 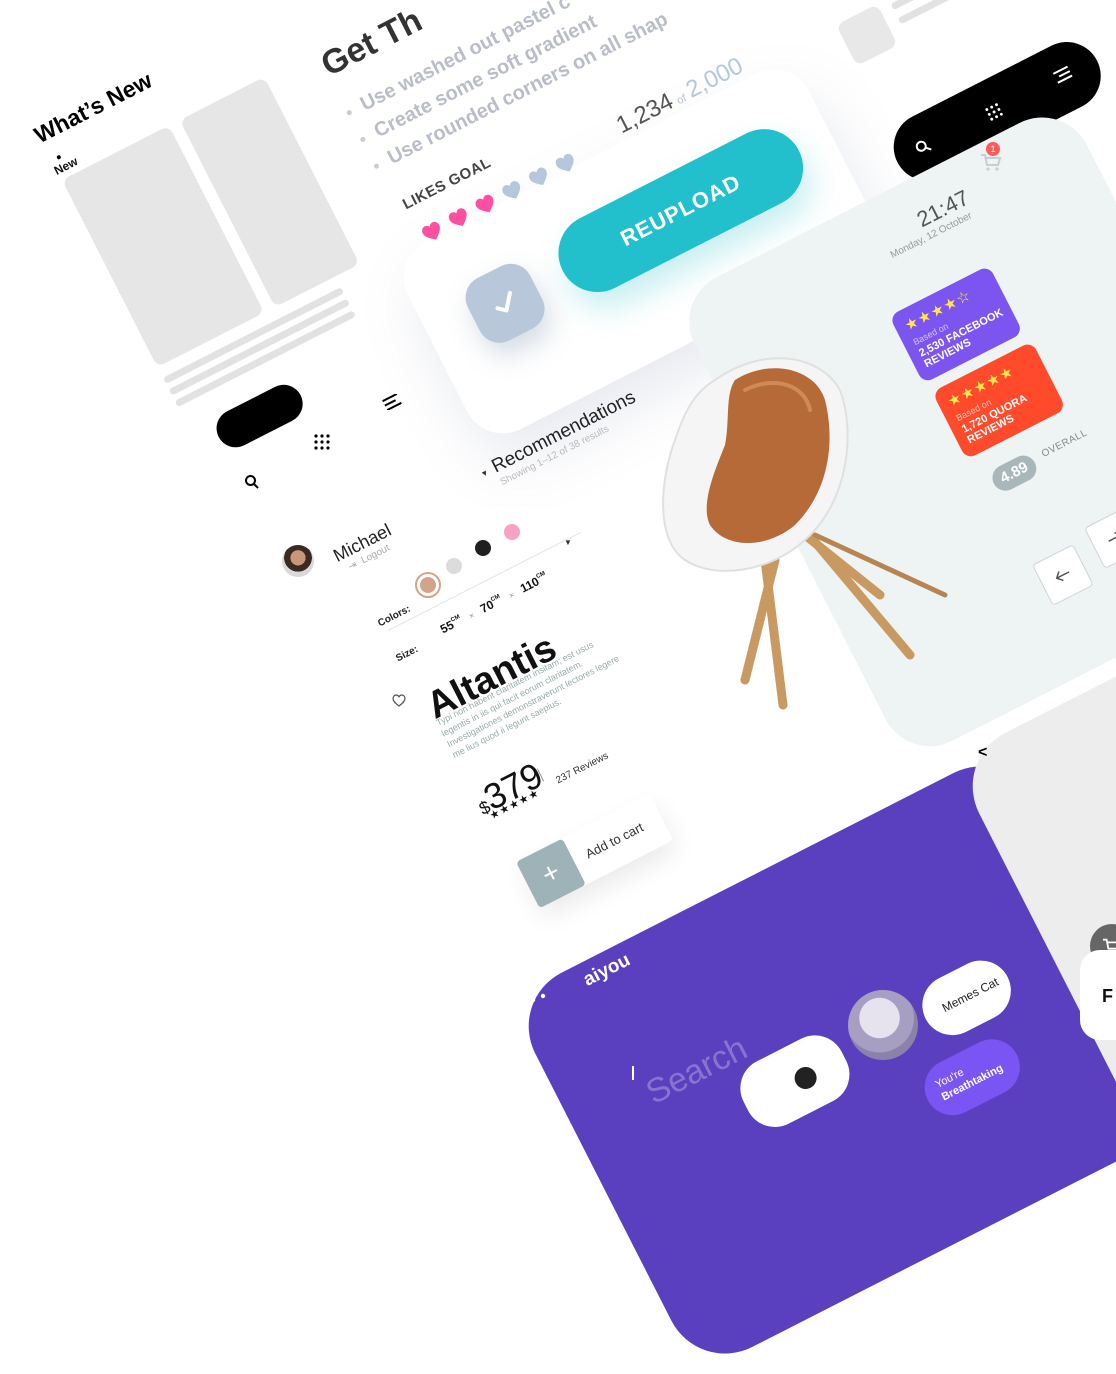 What do you see at coordinates (1062, 576) in the screenshot?
I see `arrow-left-icon` at bounding box center [1062, 576].